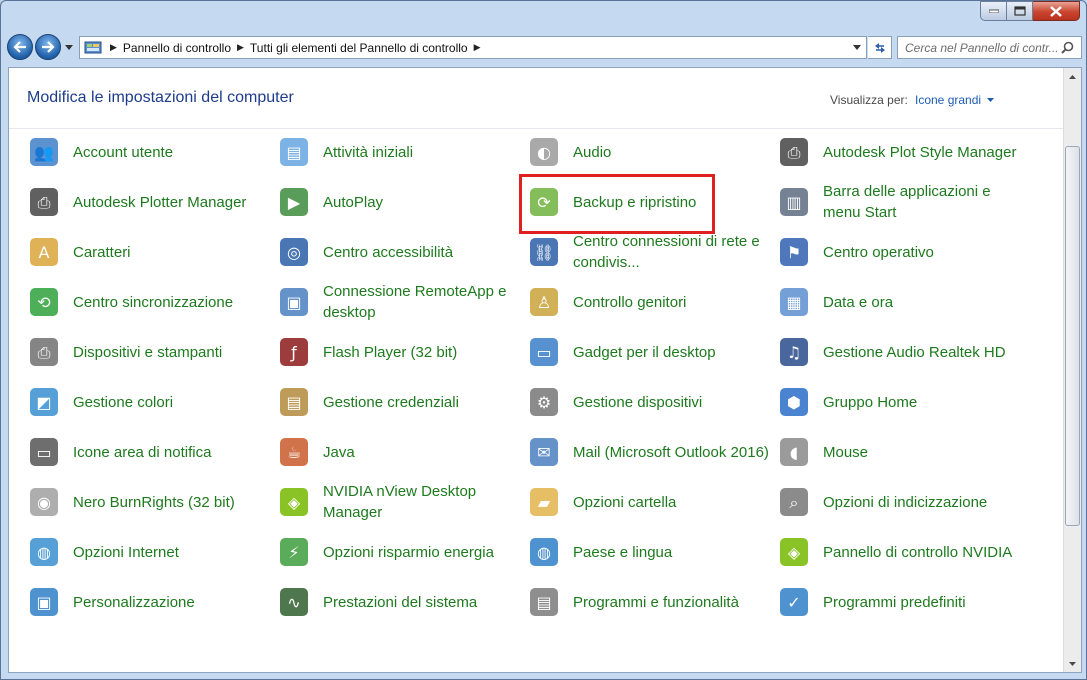 Image resolution: width=1087 pixels, height=680 pixels. Describe the element at coordinates (905, 502) in the screenshot. I see `item-label: Opzioni di indicizzazione` at that location.